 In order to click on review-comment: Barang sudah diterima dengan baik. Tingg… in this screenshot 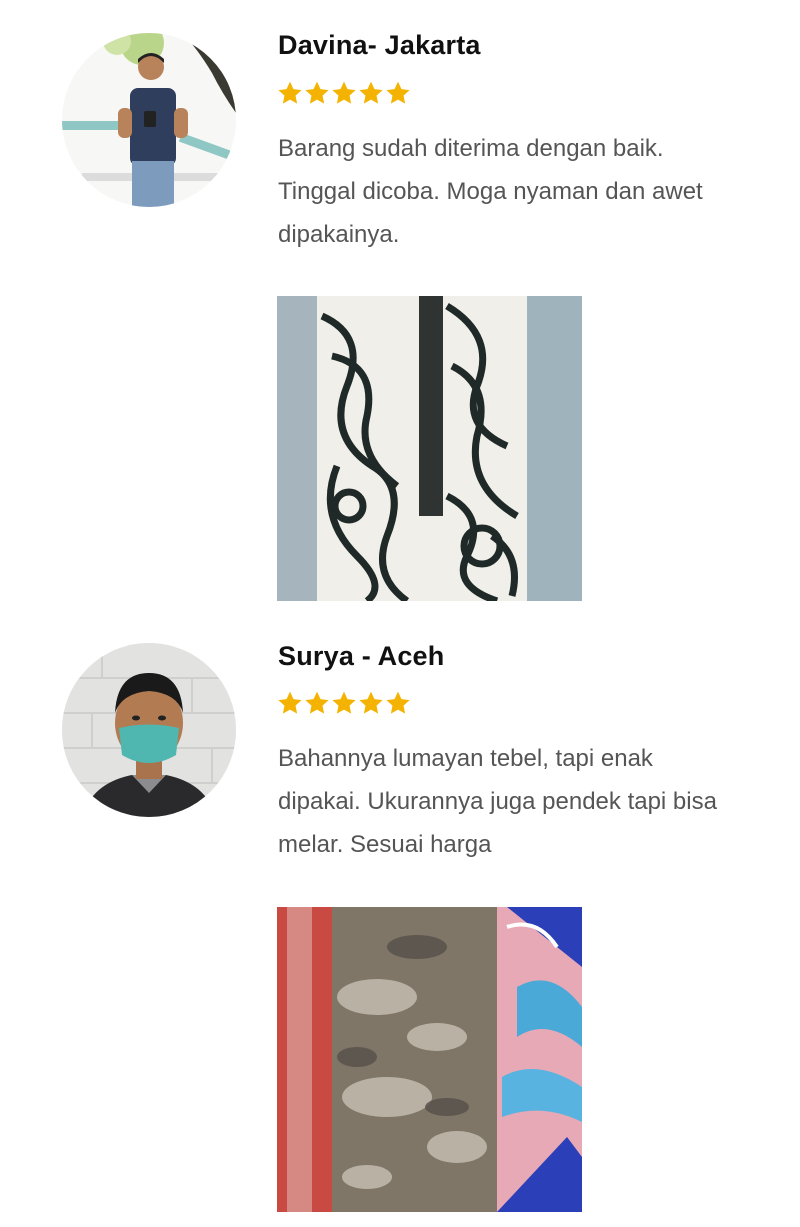, I will do `click(490, 191)`.